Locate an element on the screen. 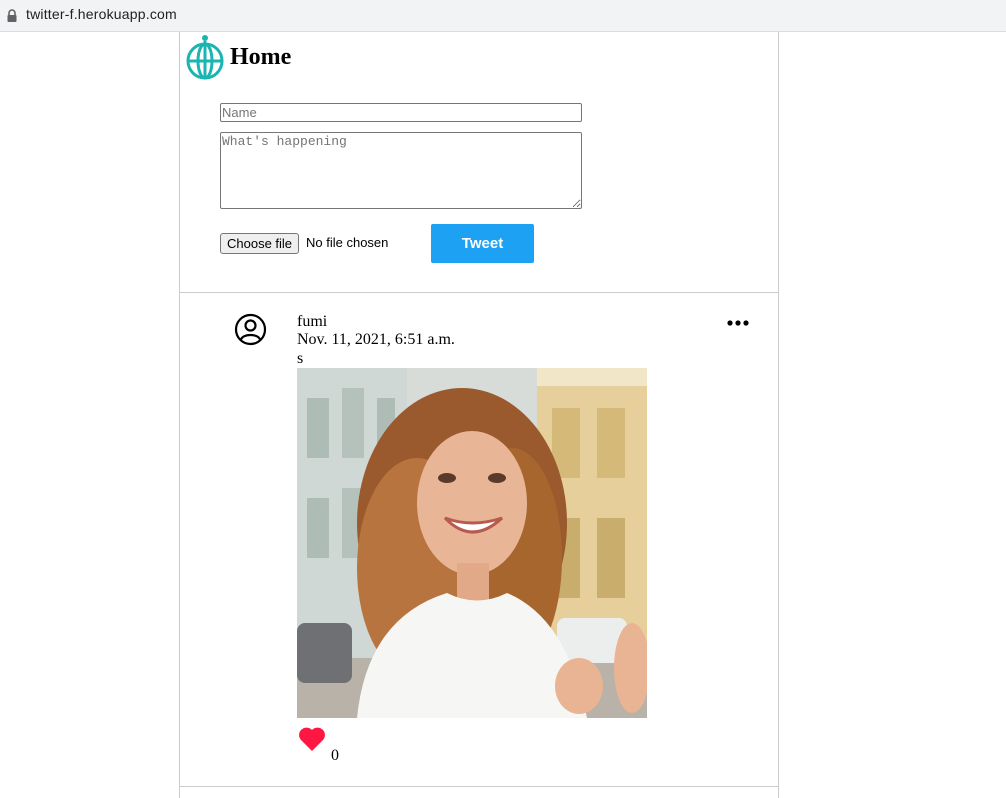  choose-file-button: Choose file is located at coordinates (260, 243).